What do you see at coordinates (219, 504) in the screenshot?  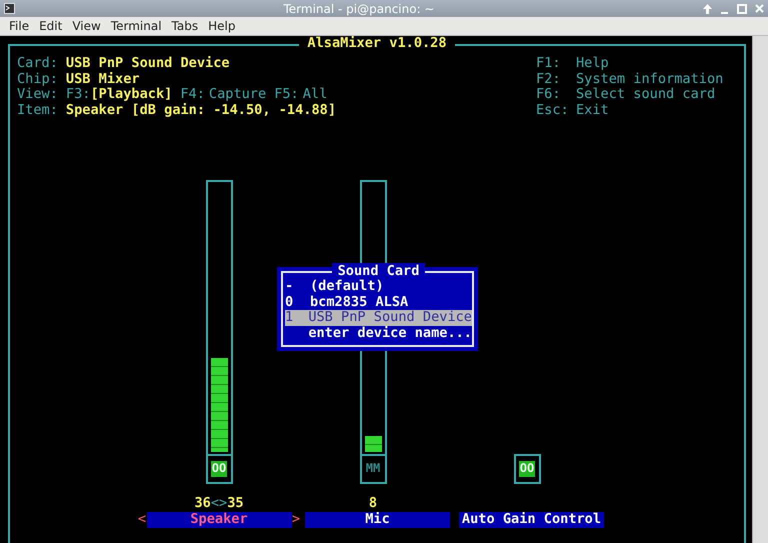 I see `volume-value: <>` at bounding box center [219, 504].